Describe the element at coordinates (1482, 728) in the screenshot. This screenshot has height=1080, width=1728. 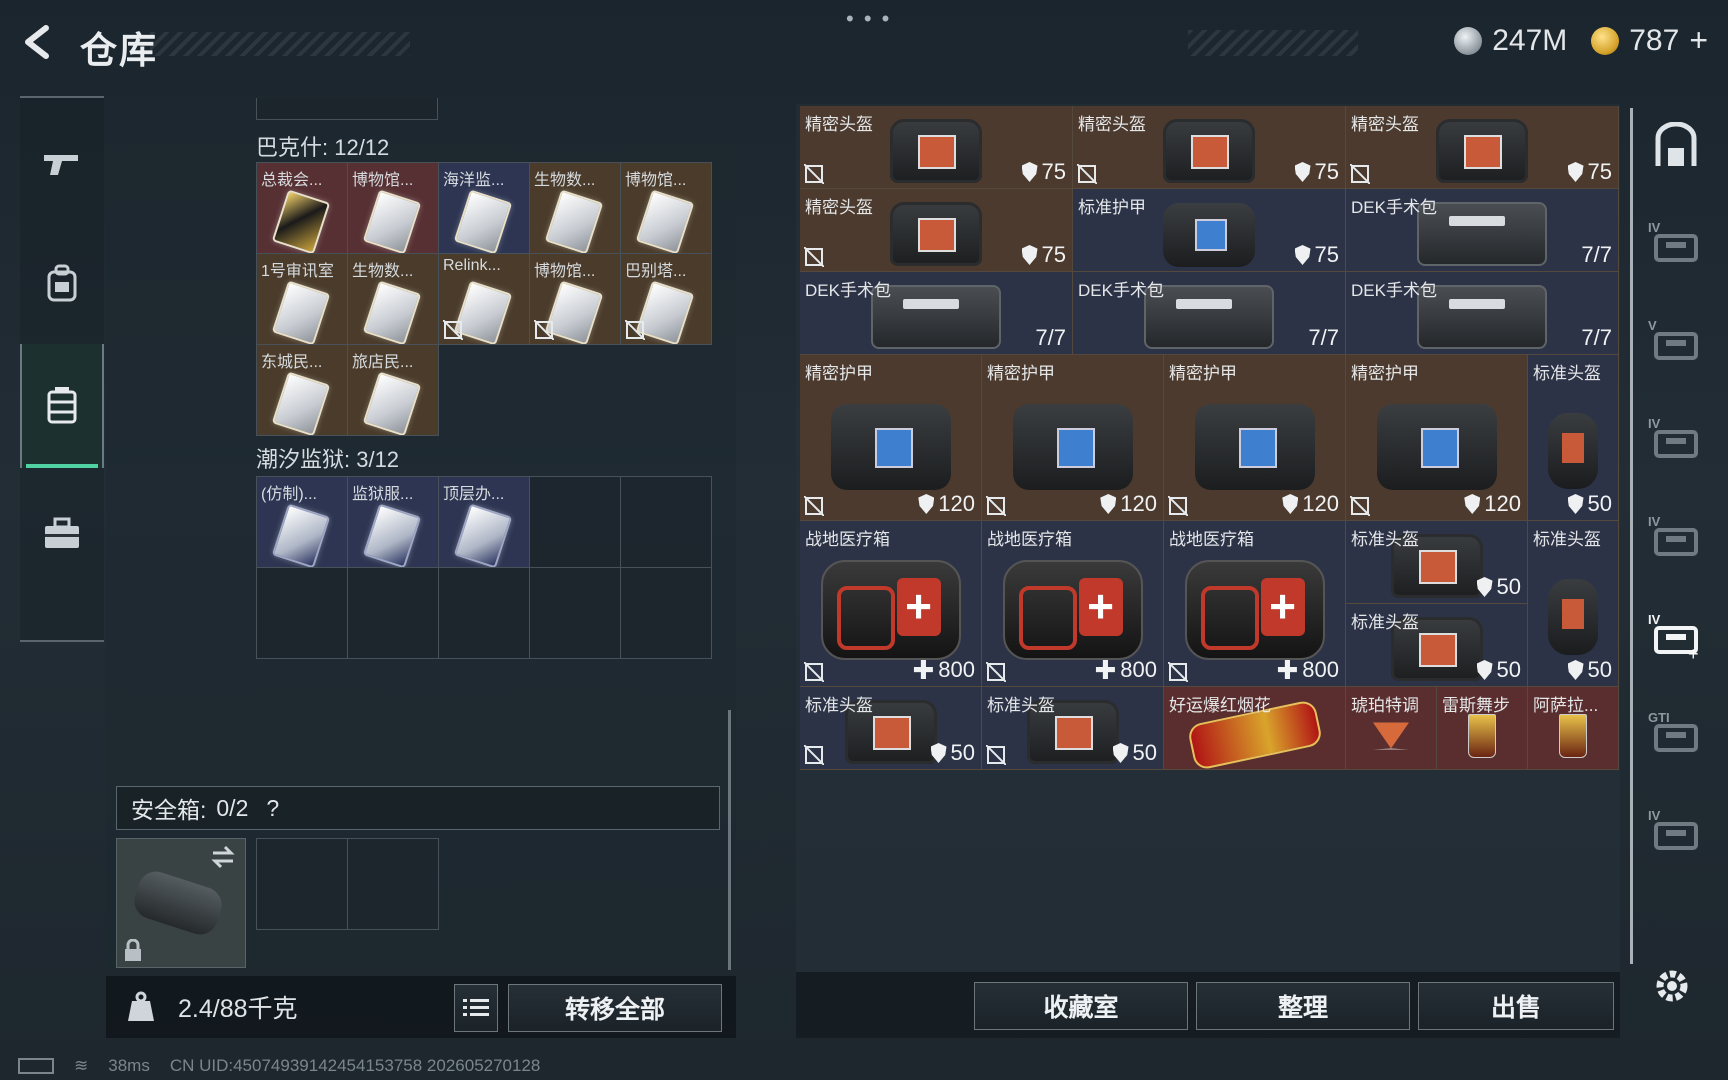
I see `stash-item: 雷斯舞步` at that location.